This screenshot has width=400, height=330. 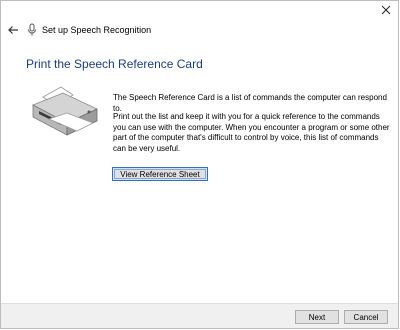 What do you see at coordinates (199, 315) in the screenshot?
I see `footer-bar: Next Cancel` at bounding box center [199, 315].